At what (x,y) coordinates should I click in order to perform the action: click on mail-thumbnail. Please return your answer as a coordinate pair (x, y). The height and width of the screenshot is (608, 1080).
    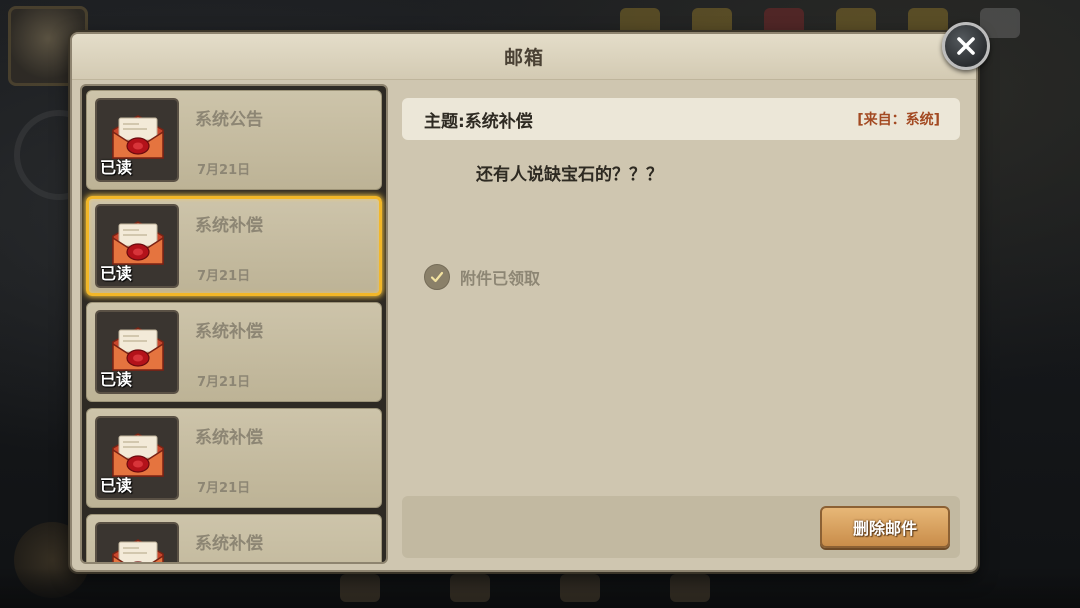
    Looking at the image, I should click on (137, 542).